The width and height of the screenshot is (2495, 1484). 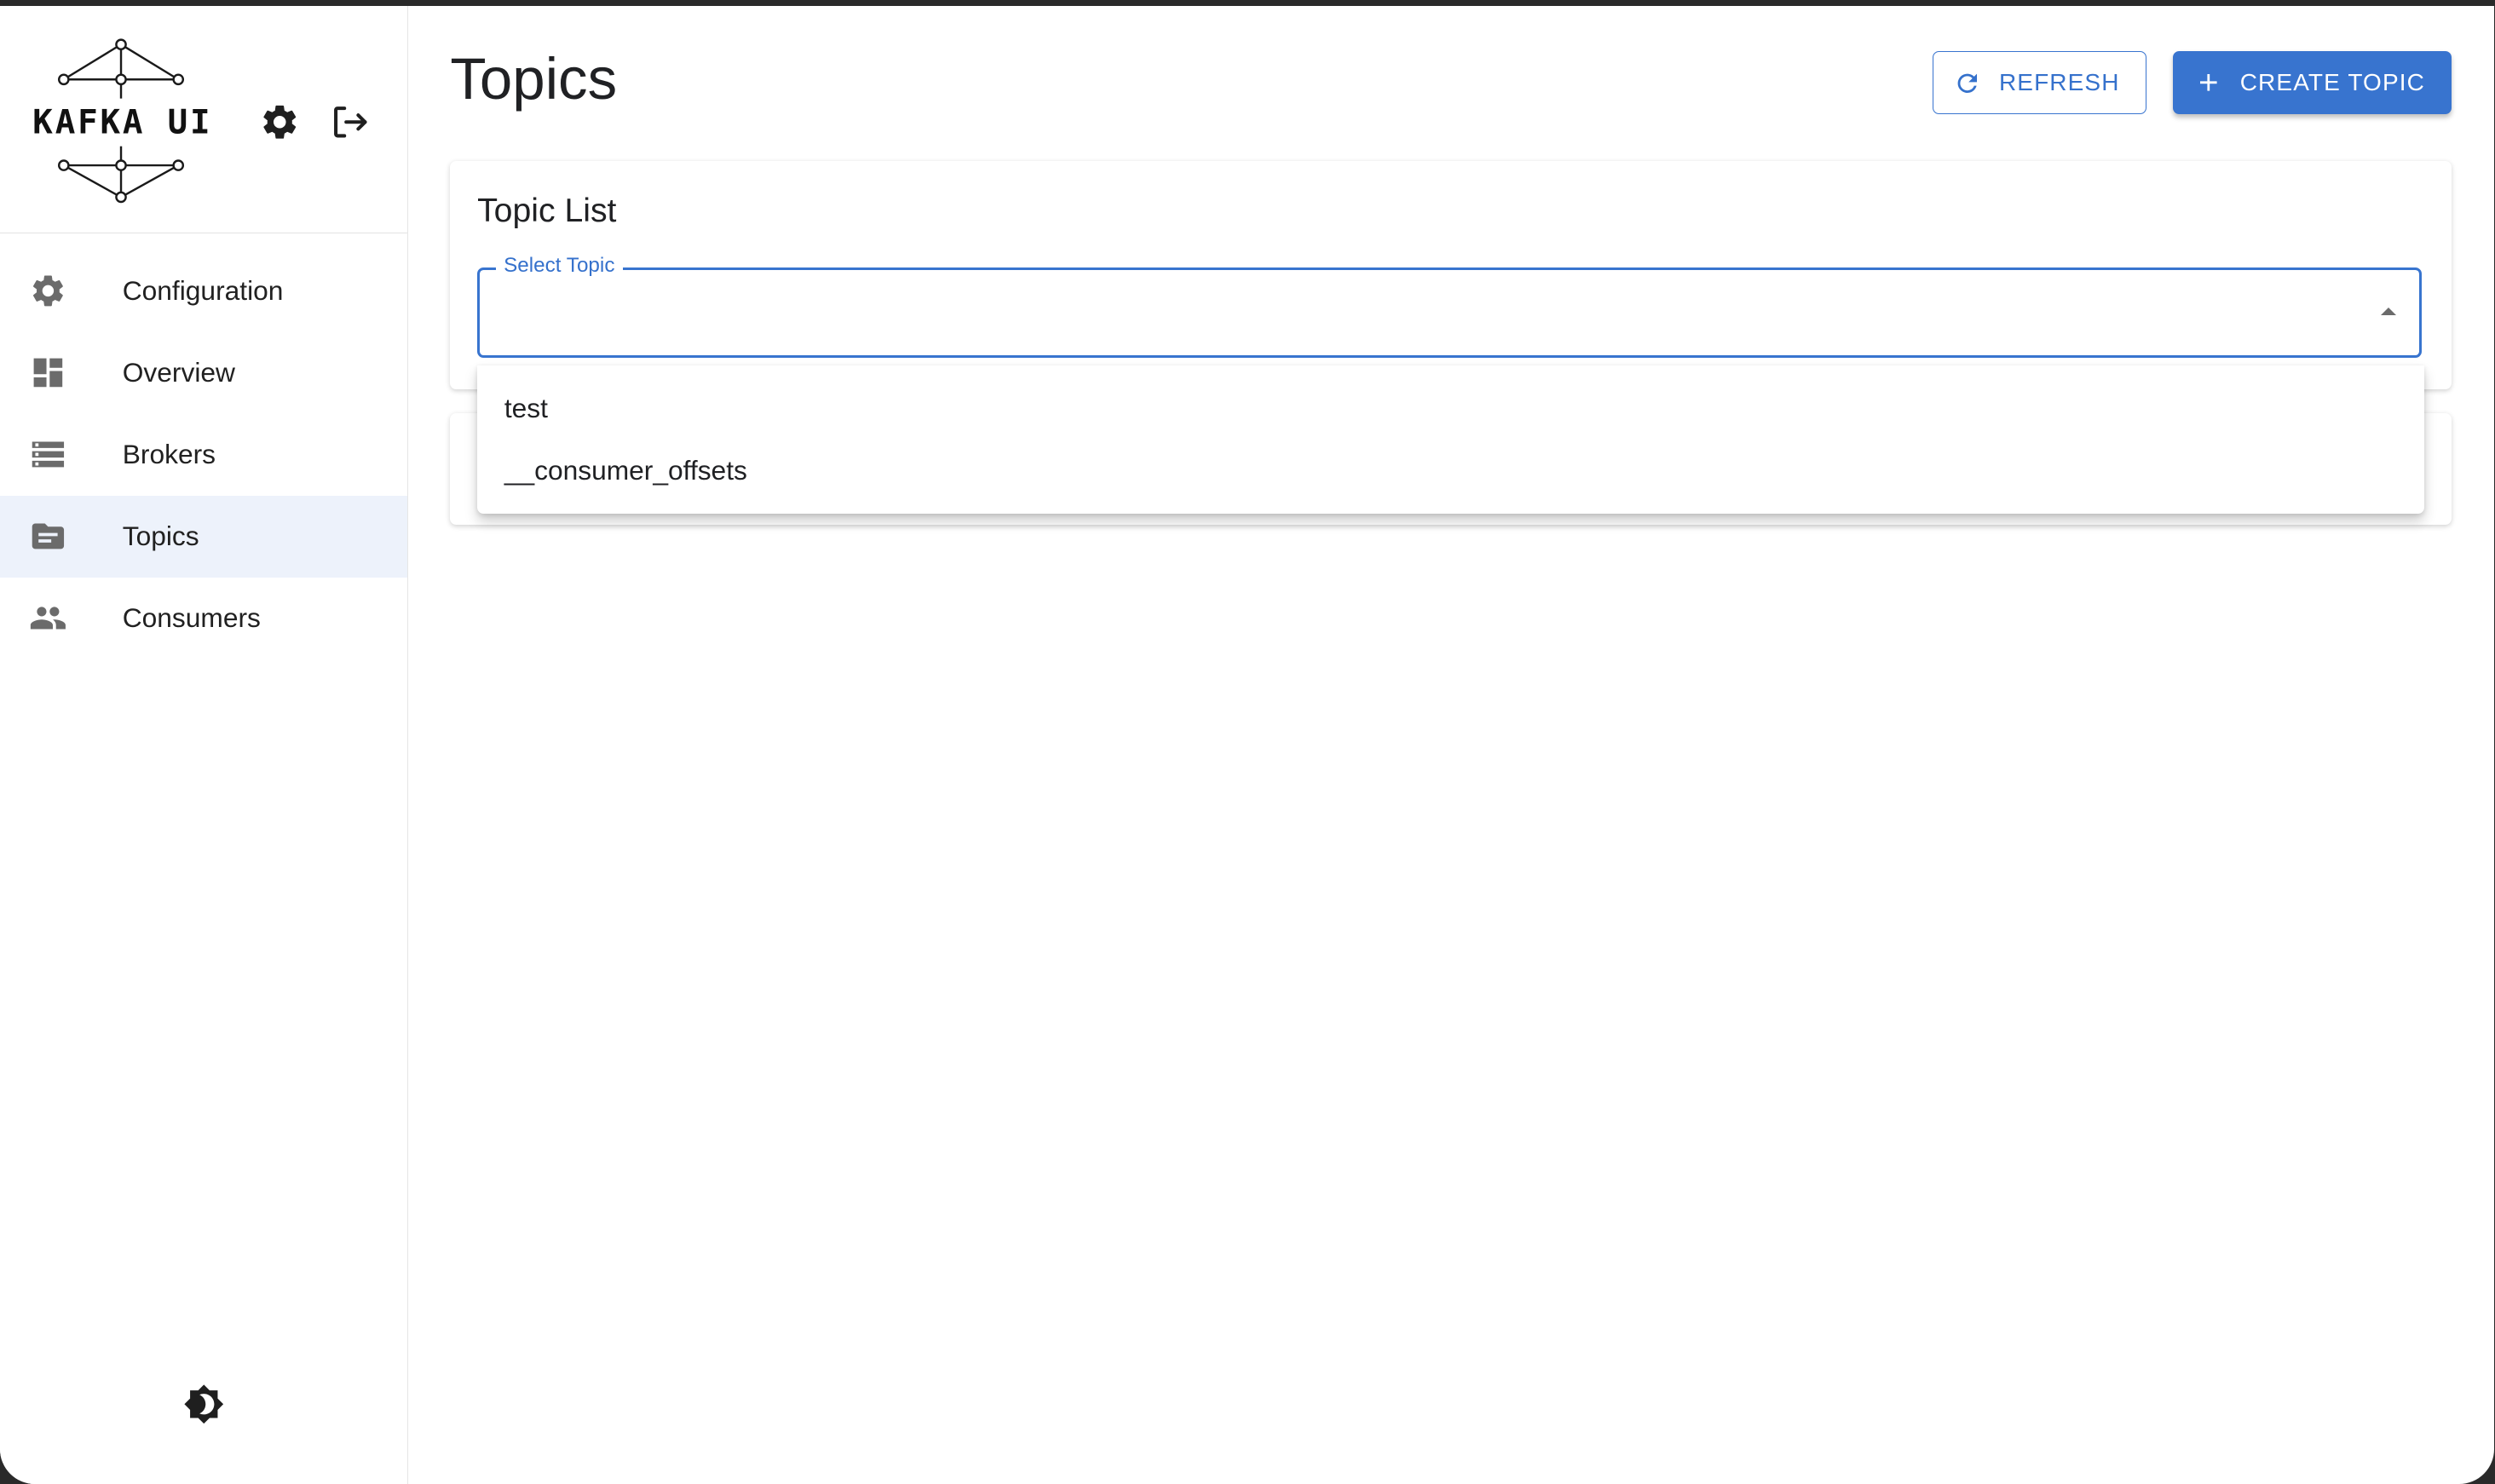 I want to click on create-topic-button: CREATE TOPIC, so click(x=2312, y=82).